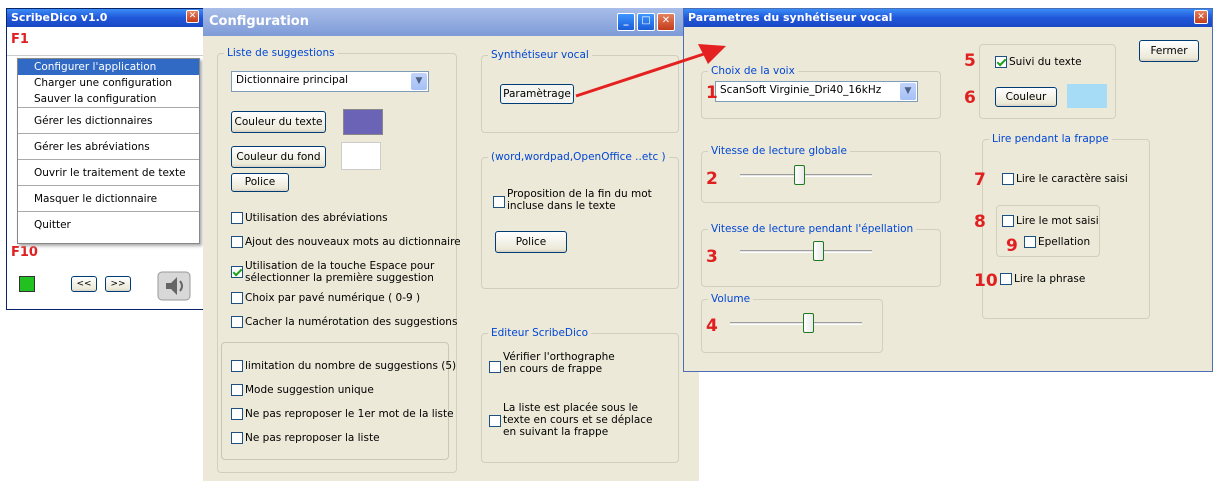  Describe the element at coordinates (361, 156) in the screenshot. I see `bg-color-swatch` at that location.